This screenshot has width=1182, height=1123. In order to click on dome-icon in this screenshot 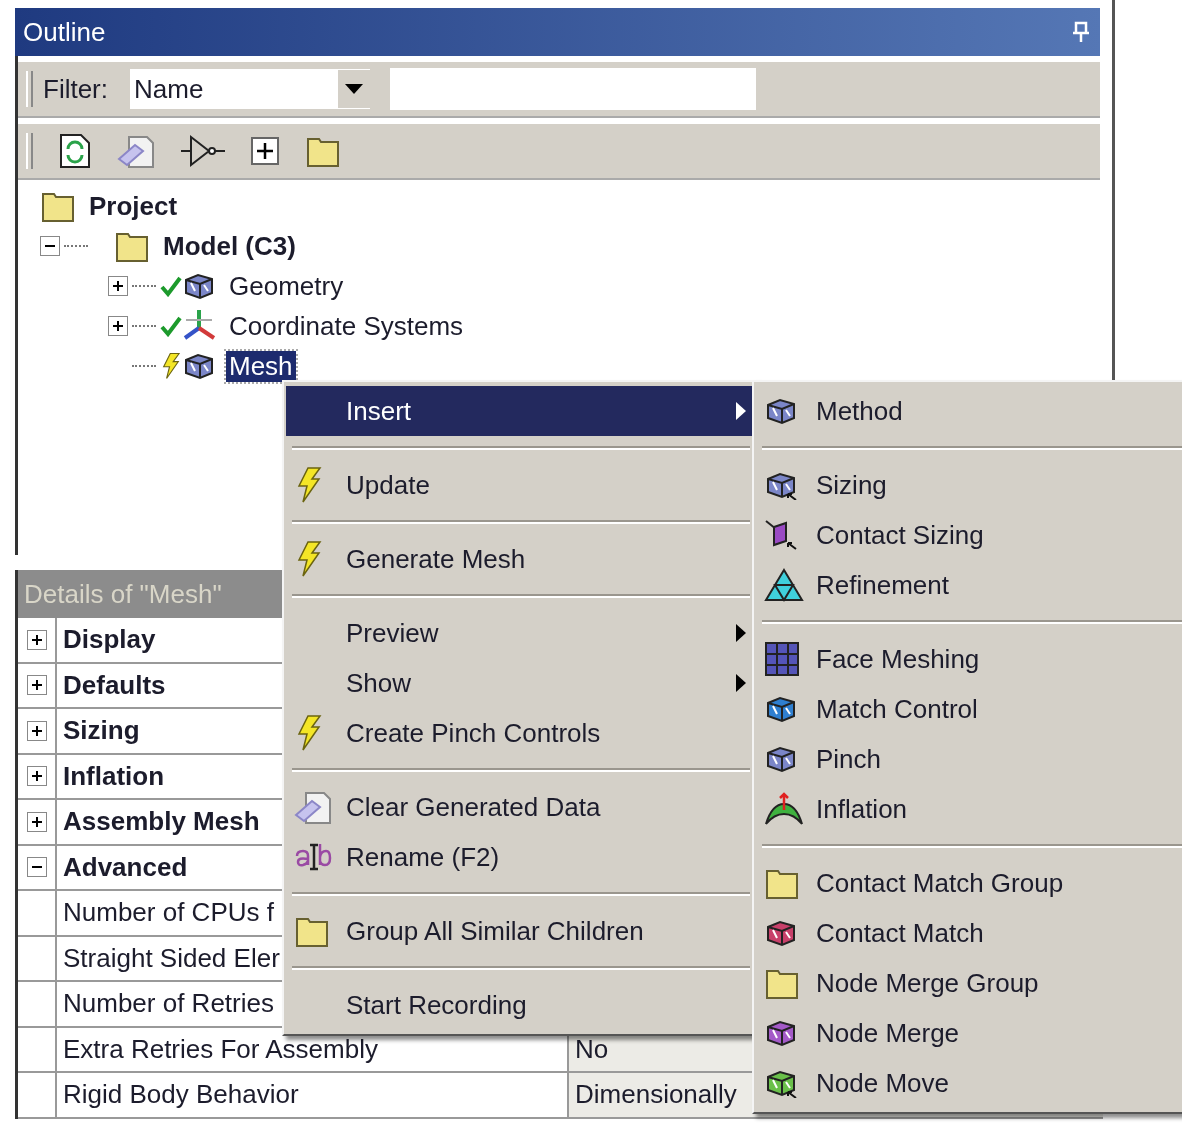, I will do `click(784, 809)`.